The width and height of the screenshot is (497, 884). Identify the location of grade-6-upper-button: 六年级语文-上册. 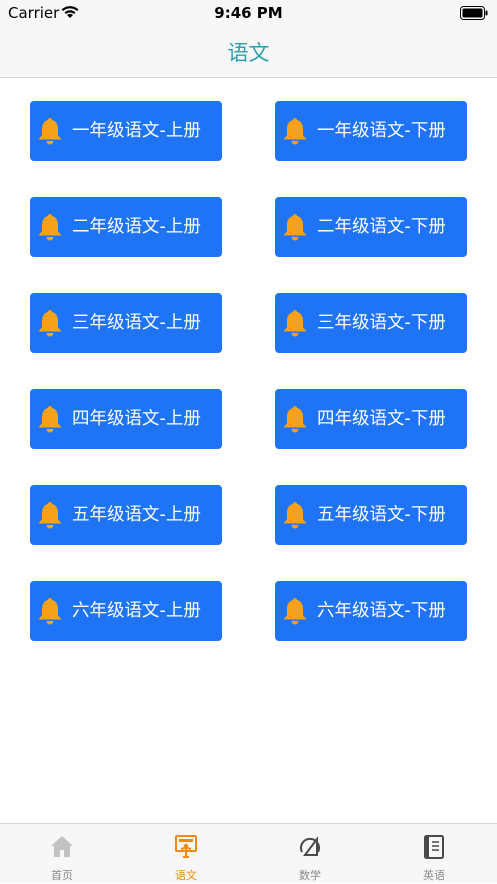
(126, 611).